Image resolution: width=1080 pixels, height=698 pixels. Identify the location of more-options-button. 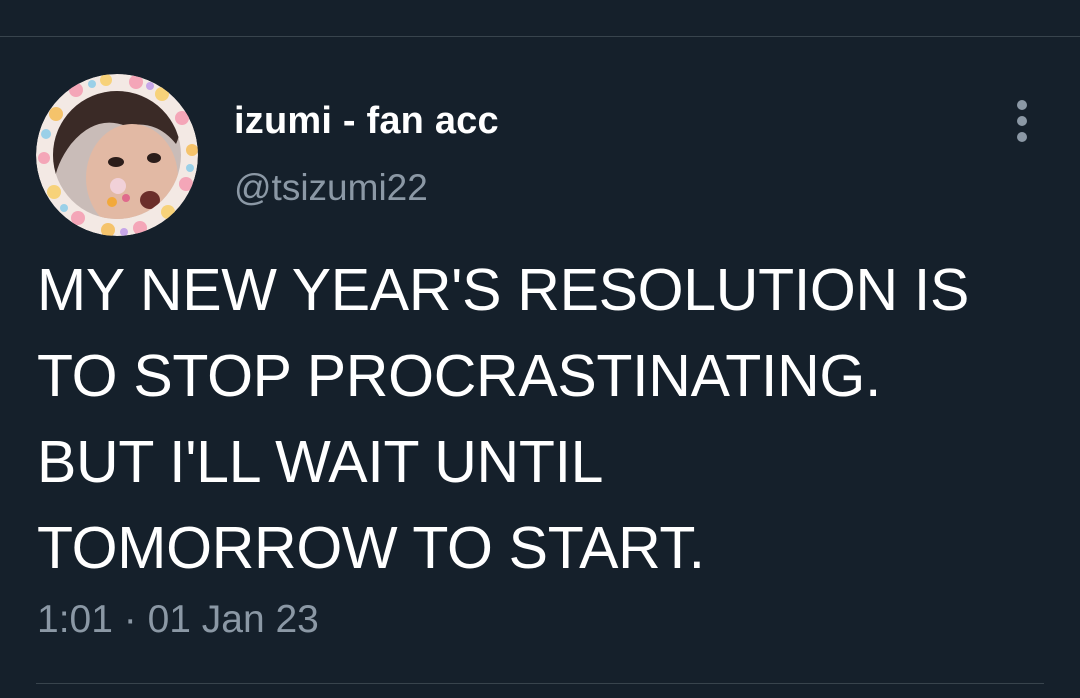
(1022, 121).